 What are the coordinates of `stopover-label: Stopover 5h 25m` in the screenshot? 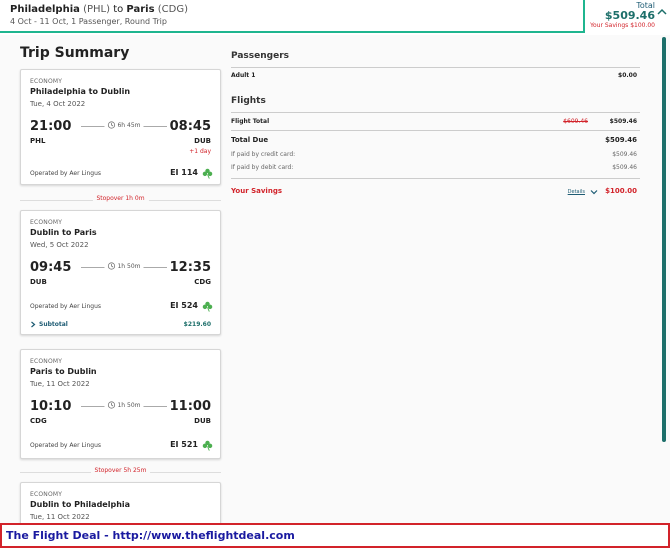 It's located at (120, 470).